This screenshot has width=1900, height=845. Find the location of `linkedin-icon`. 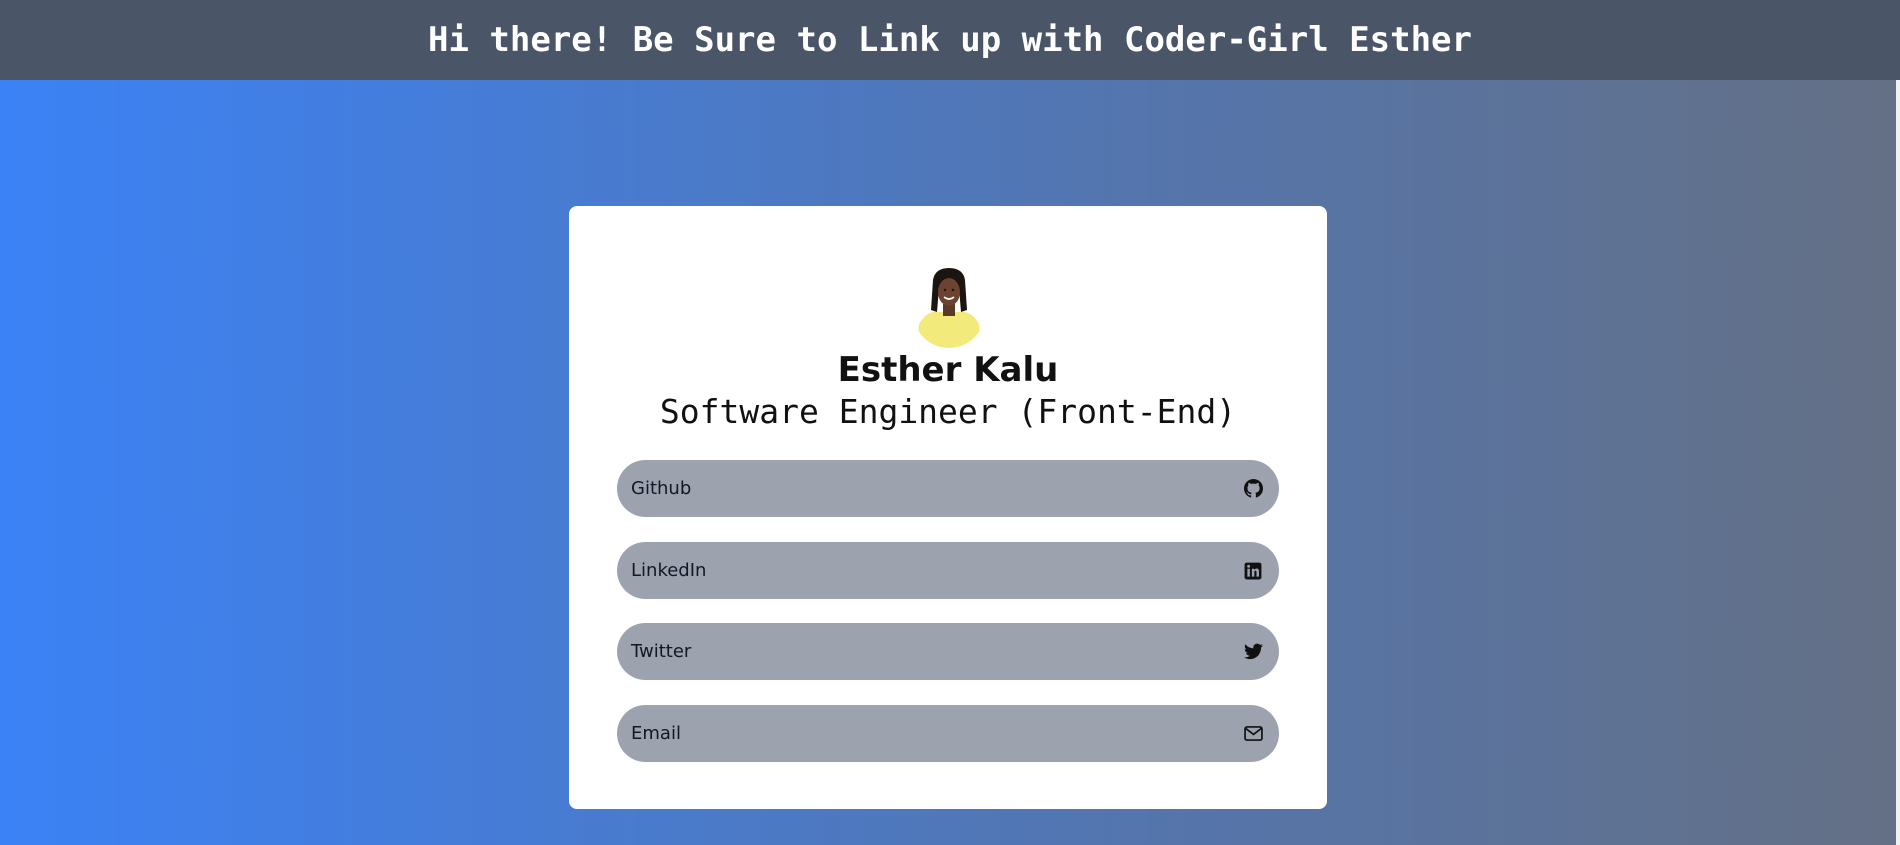

linkedin-icon is located at coordinates (1253, 571).